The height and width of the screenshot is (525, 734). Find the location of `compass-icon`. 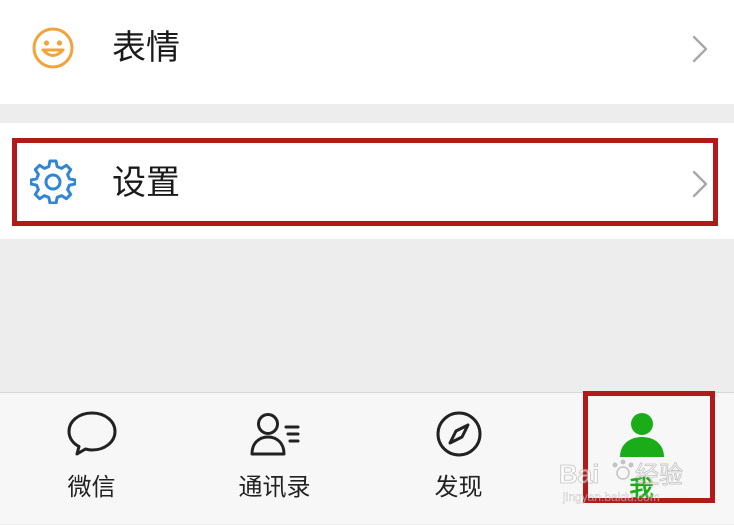

compass-icon is located at coordinates (458, 434).